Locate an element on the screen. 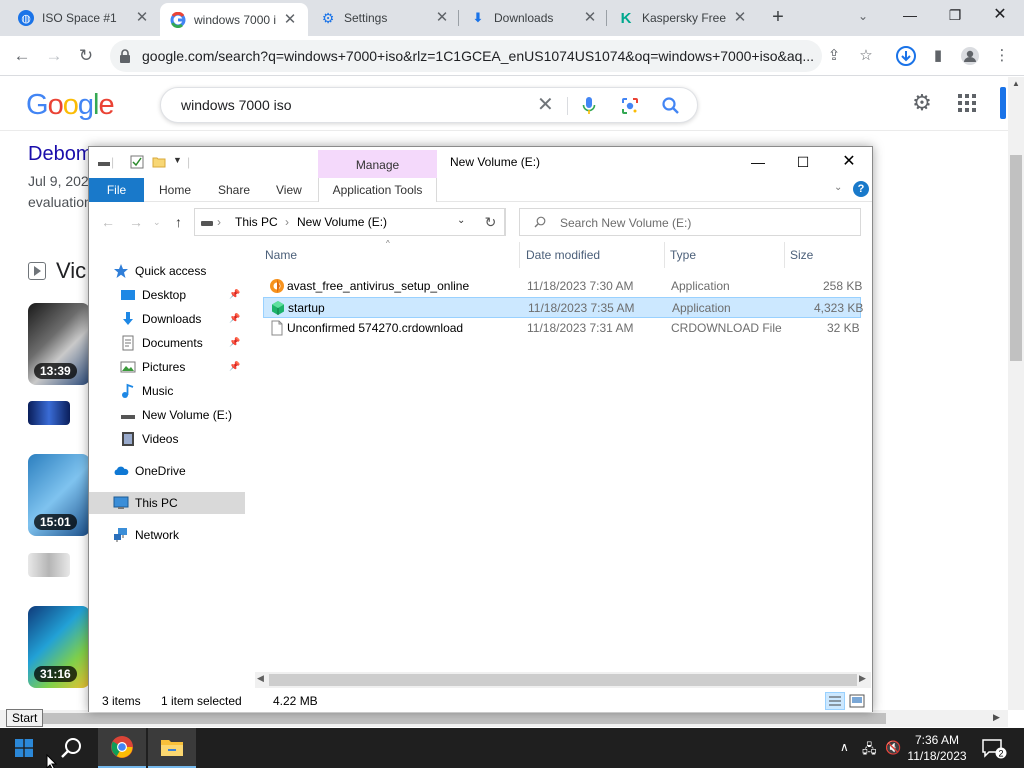 The height and width of the screenshot is (768, 1024). breadcrumb-this-pc: This PC is located at coordinates (256, 222).